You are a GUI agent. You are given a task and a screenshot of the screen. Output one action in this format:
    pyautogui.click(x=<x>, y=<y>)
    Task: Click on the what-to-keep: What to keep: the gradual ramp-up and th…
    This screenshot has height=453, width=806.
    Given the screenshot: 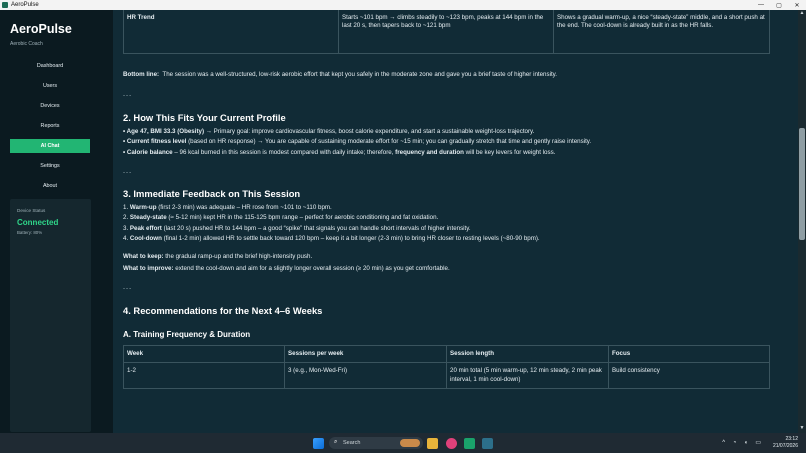 What is the action you would take?
    pyautogui.click(x=451, y=257)
    